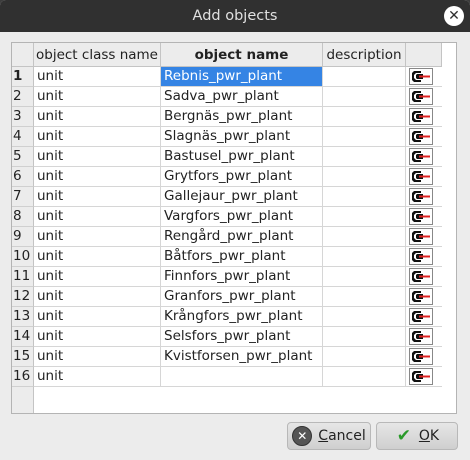 Image resolution: width=470 pixels, height=460 pixels. What do you see at coordinates (97, 55) in the screenshot?
I see `header-object-class-name: object class name` at bounding box center [97, 55].